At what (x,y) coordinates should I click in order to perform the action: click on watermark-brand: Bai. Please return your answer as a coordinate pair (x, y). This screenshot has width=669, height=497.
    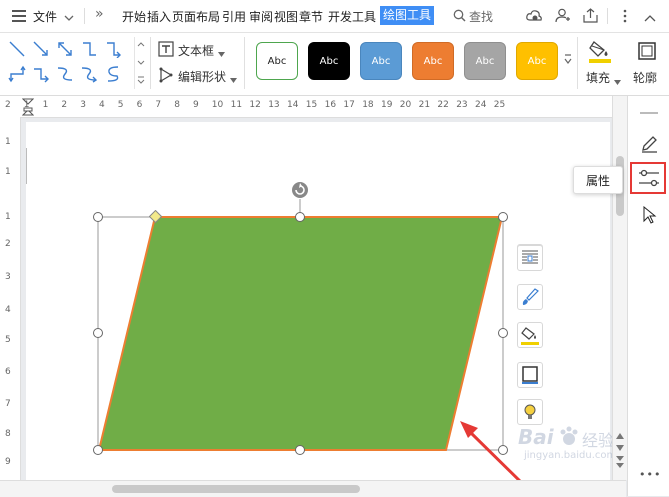
    Looking at the image, I should click on (536, 437).